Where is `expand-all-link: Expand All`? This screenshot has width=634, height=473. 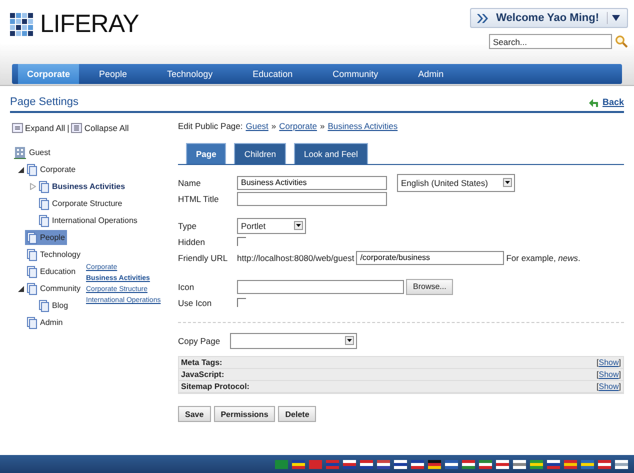 expand-all-link: Expand All is located at coordinates (45, 128).